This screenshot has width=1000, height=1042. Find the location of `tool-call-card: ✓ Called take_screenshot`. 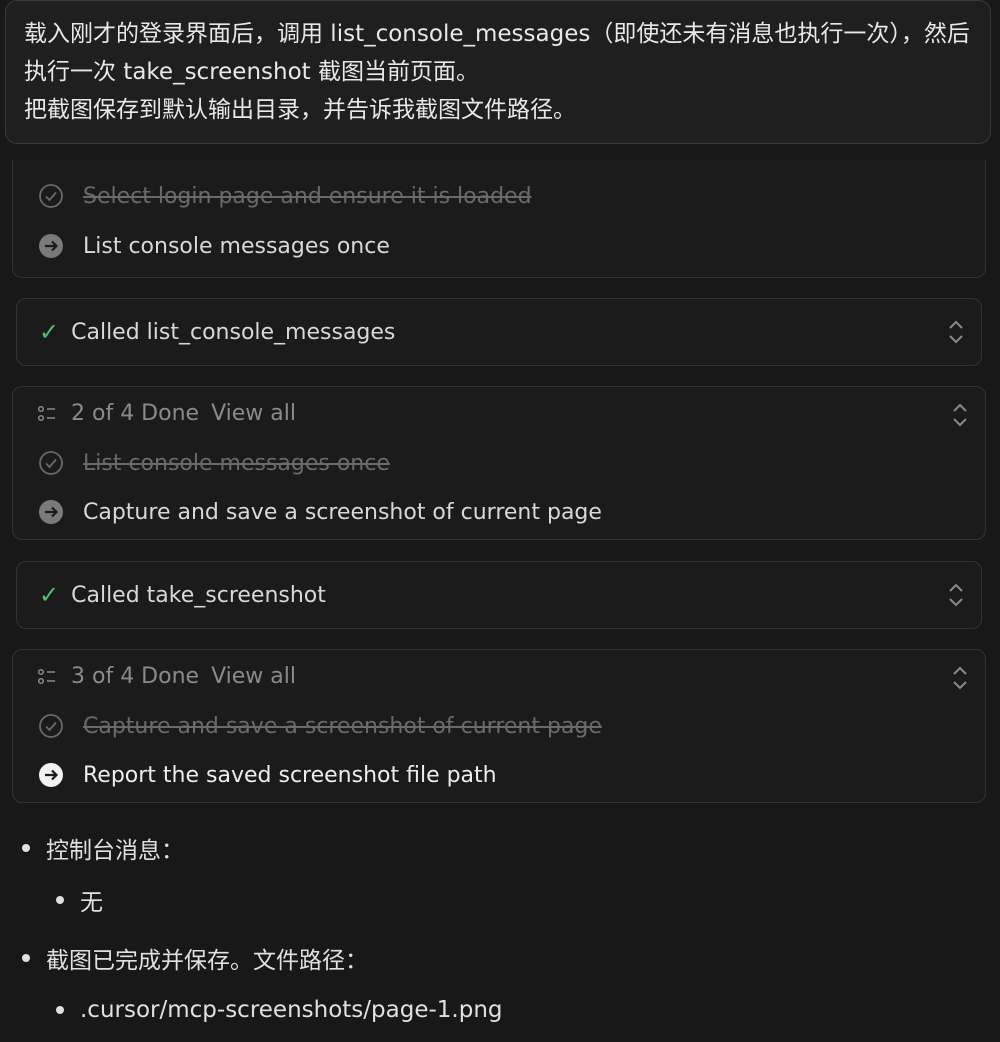

tool-call-card: ✓ Called take_screenshot is located at coordinates (499, 595).